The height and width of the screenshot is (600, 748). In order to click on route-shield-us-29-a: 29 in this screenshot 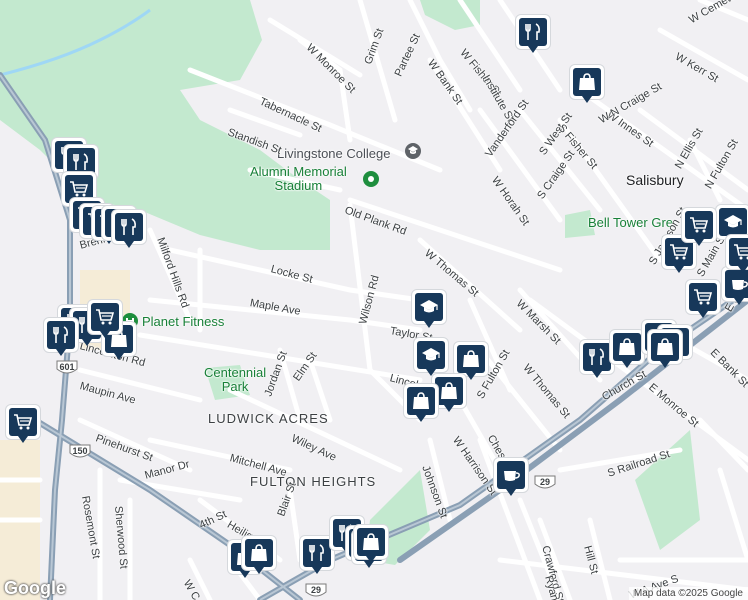, I will do `click(316, 591)`.